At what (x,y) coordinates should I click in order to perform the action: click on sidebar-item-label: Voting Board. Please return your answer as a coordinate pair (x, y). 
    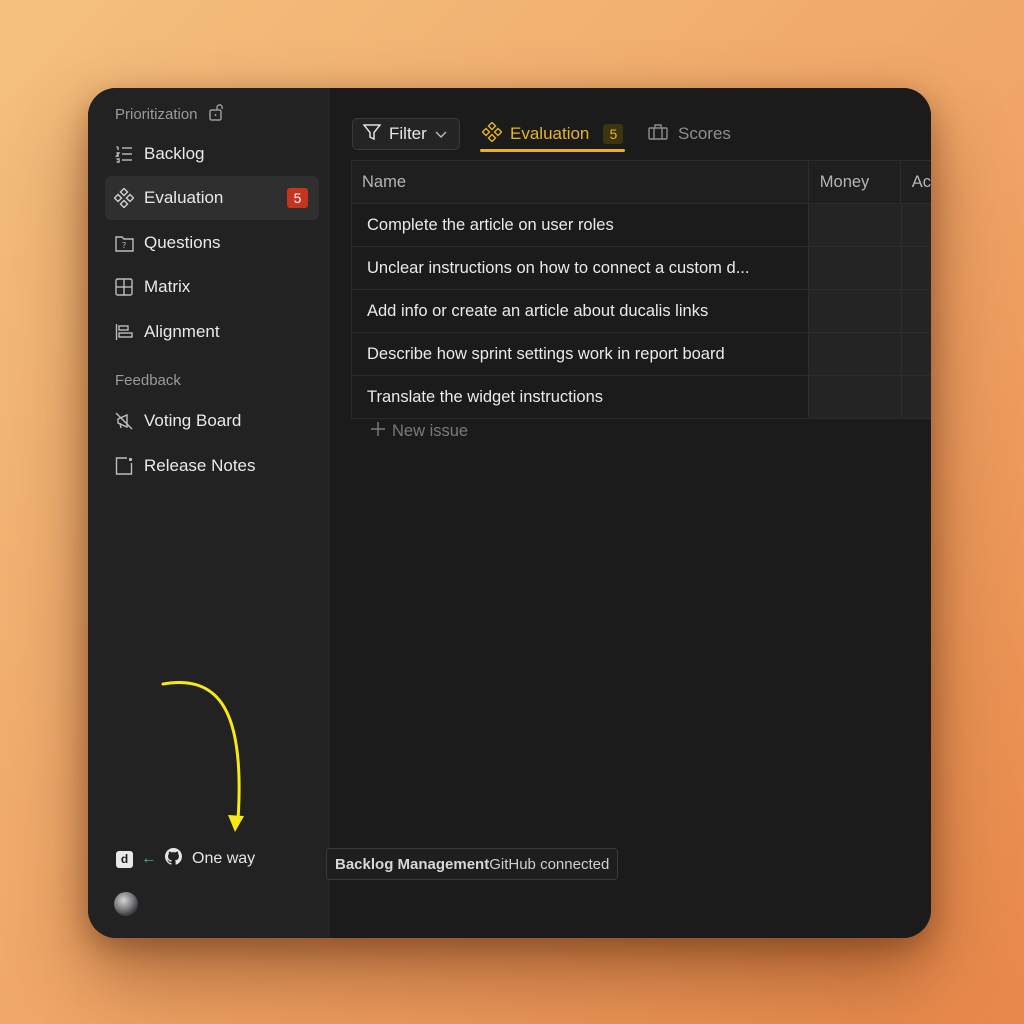
    Looking at the image, I should click on (193, 420).